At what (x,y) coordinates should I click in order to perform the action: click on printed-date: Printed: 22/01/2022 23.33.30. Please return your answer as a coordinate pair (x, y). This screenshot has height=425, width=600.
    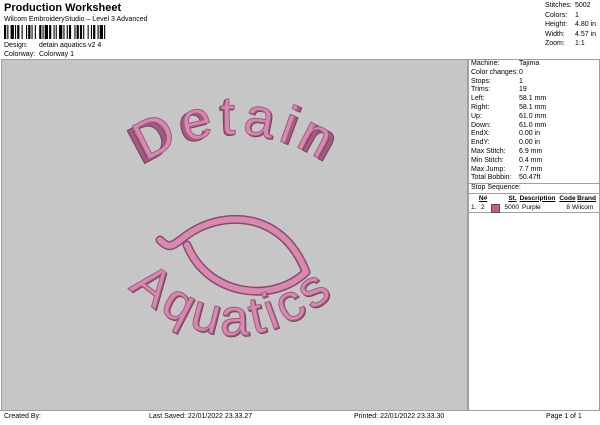
    Looking at the image, I should click on (399, 416).